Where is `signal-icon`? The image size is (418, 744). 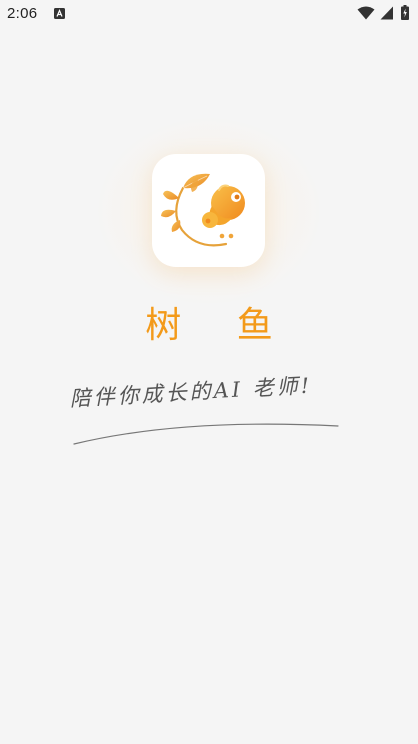
signal-icon is located at coordinates (386, 13).